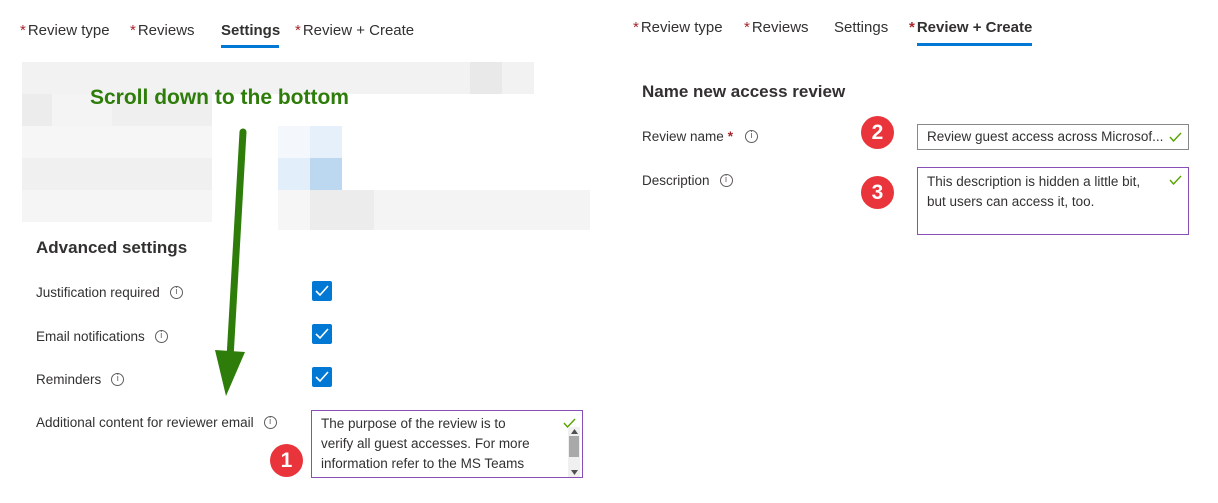 The width and height of the screenshot is (1218, 503). I want to click on label-text: Description, so click(676, 180).